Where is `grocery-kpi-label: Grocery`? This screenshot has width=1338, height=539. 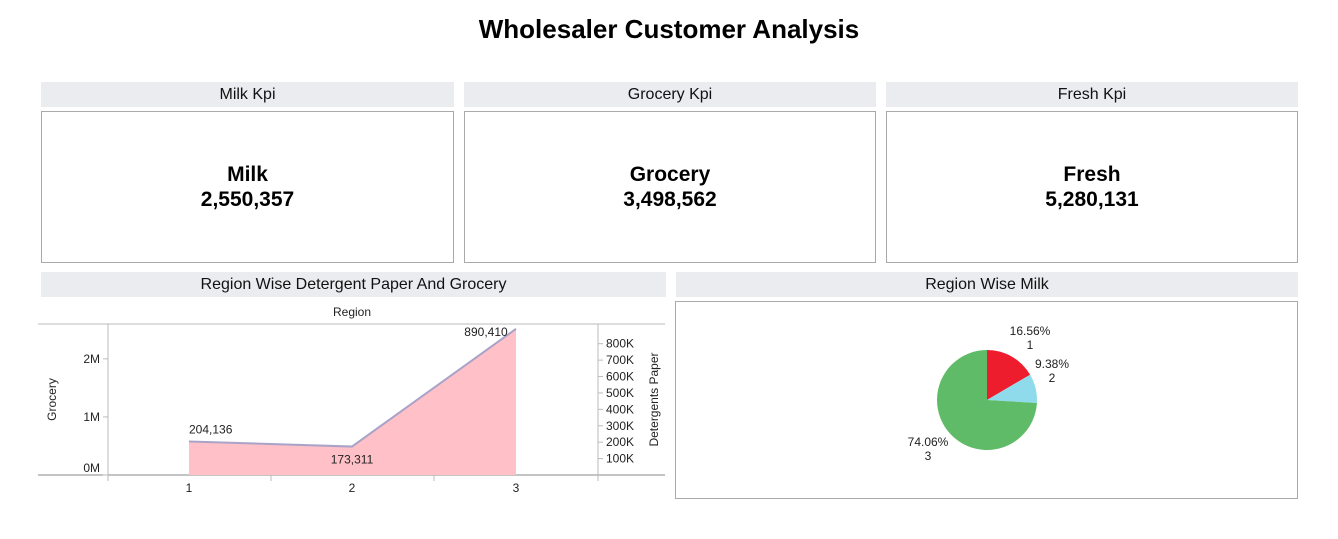 grocery-kpi-label: Grocery is located at coordinates (670, 174).